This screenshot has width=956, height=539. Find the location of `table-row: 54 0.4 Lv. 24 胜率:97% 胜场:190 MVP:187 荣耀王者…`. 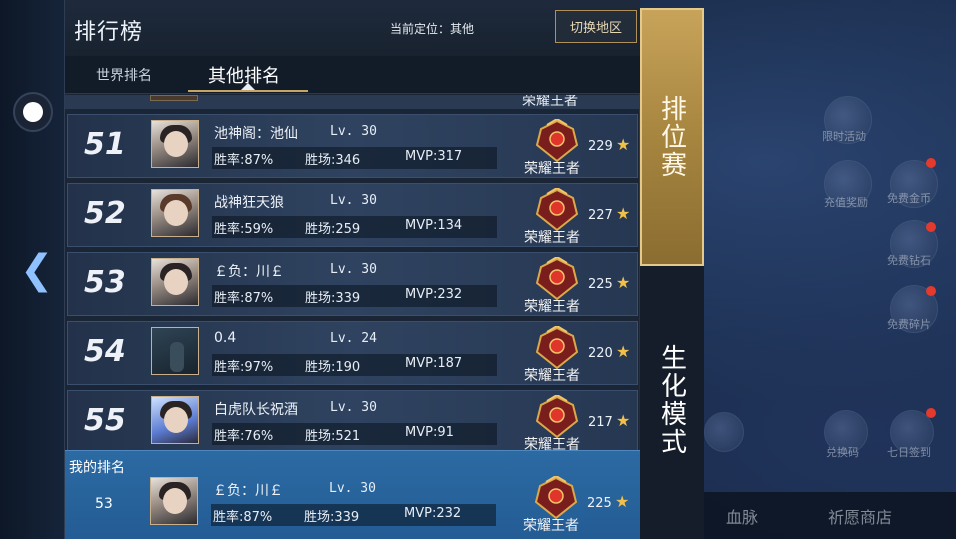

table-row: 54 0.4 Lv. 24 胜率:97% 胜场:190 MVP:187 荣耀王者… is located at coordinates (352, 353).